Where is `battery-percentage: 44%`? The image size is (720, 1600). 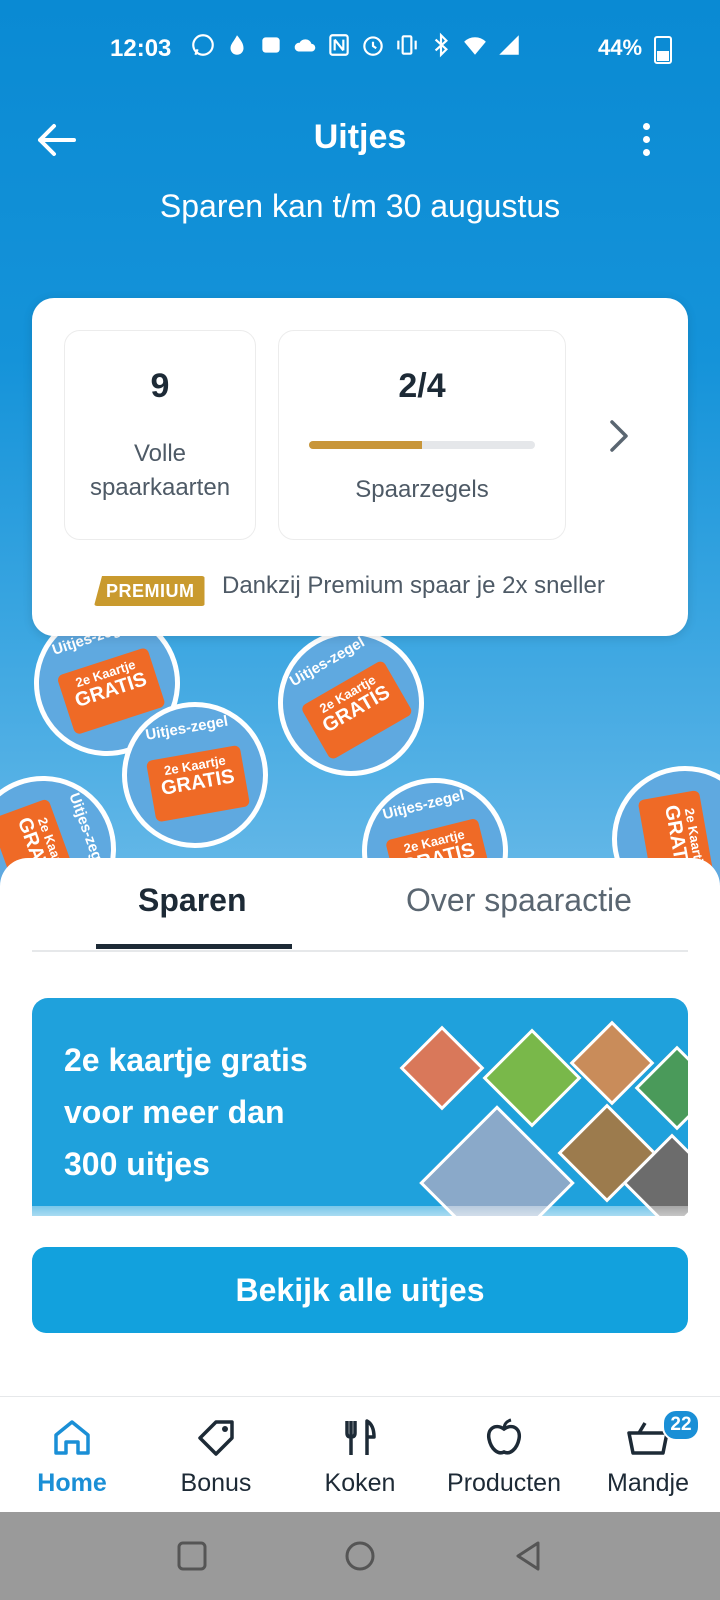
battery-percentage: 44% is located at coordinates (620, 47).